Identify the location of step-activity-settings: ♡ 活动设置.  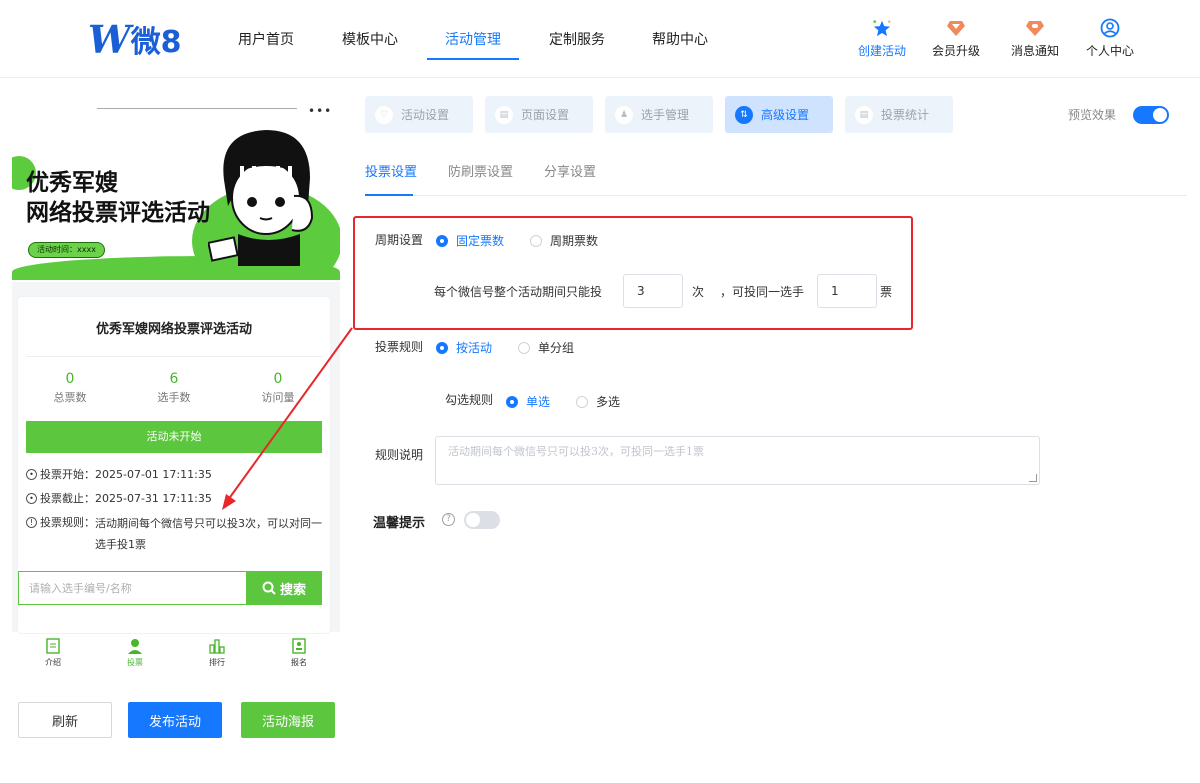
(419, 114).